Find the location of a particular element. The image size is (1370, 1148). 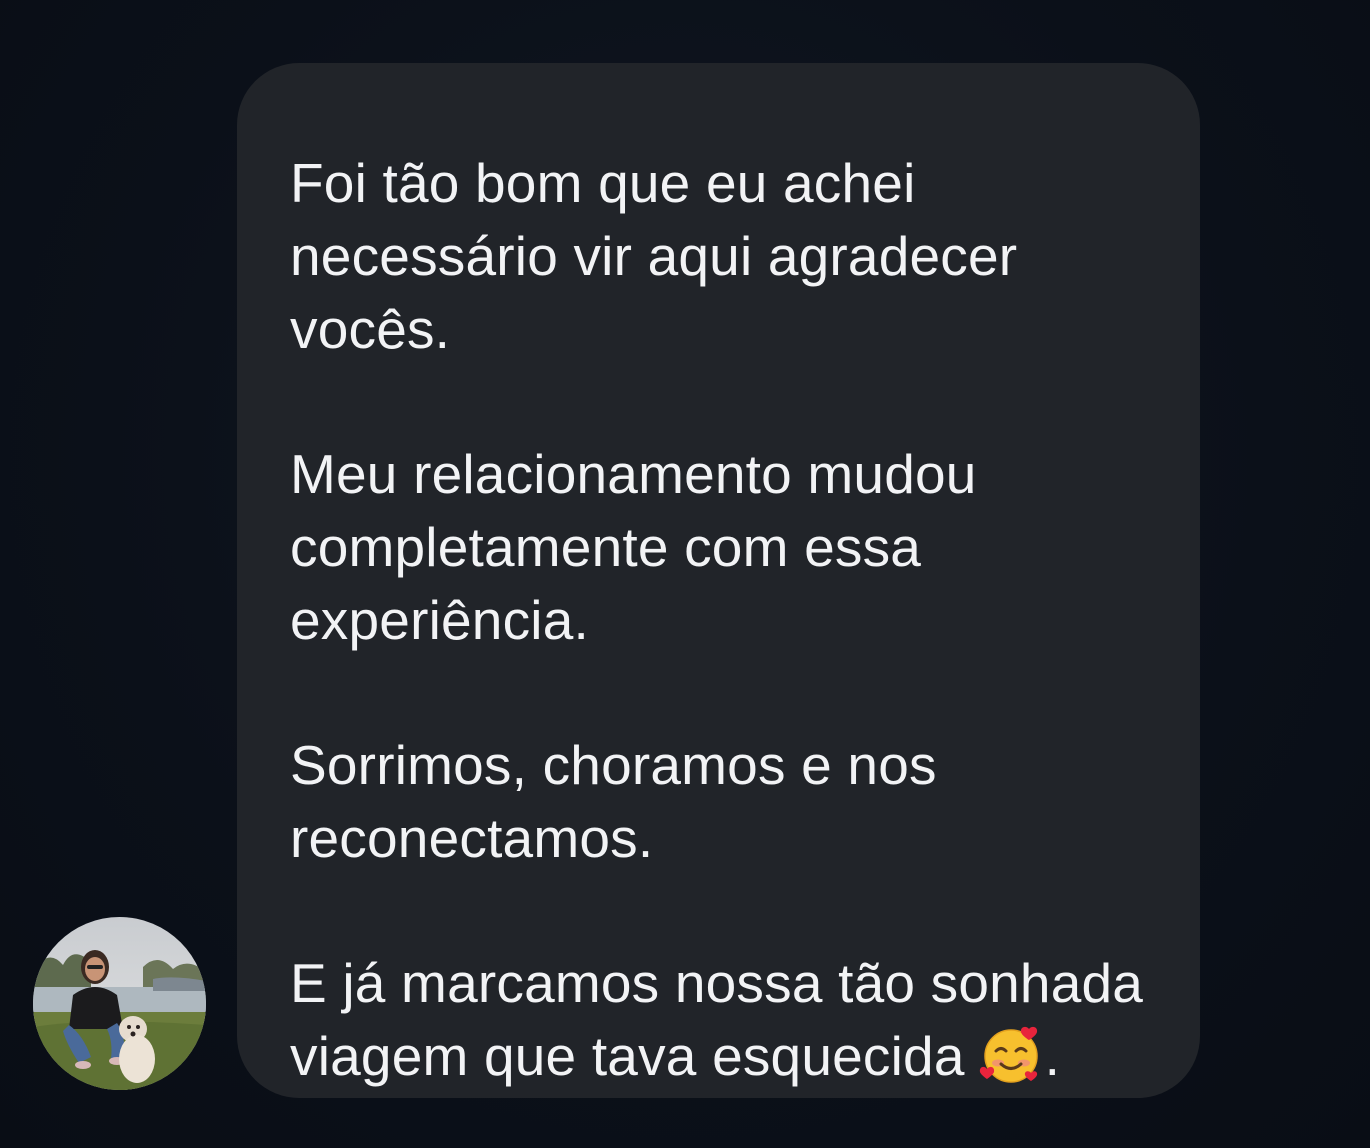

sender-avatar is located at coordinates (119, 1003).